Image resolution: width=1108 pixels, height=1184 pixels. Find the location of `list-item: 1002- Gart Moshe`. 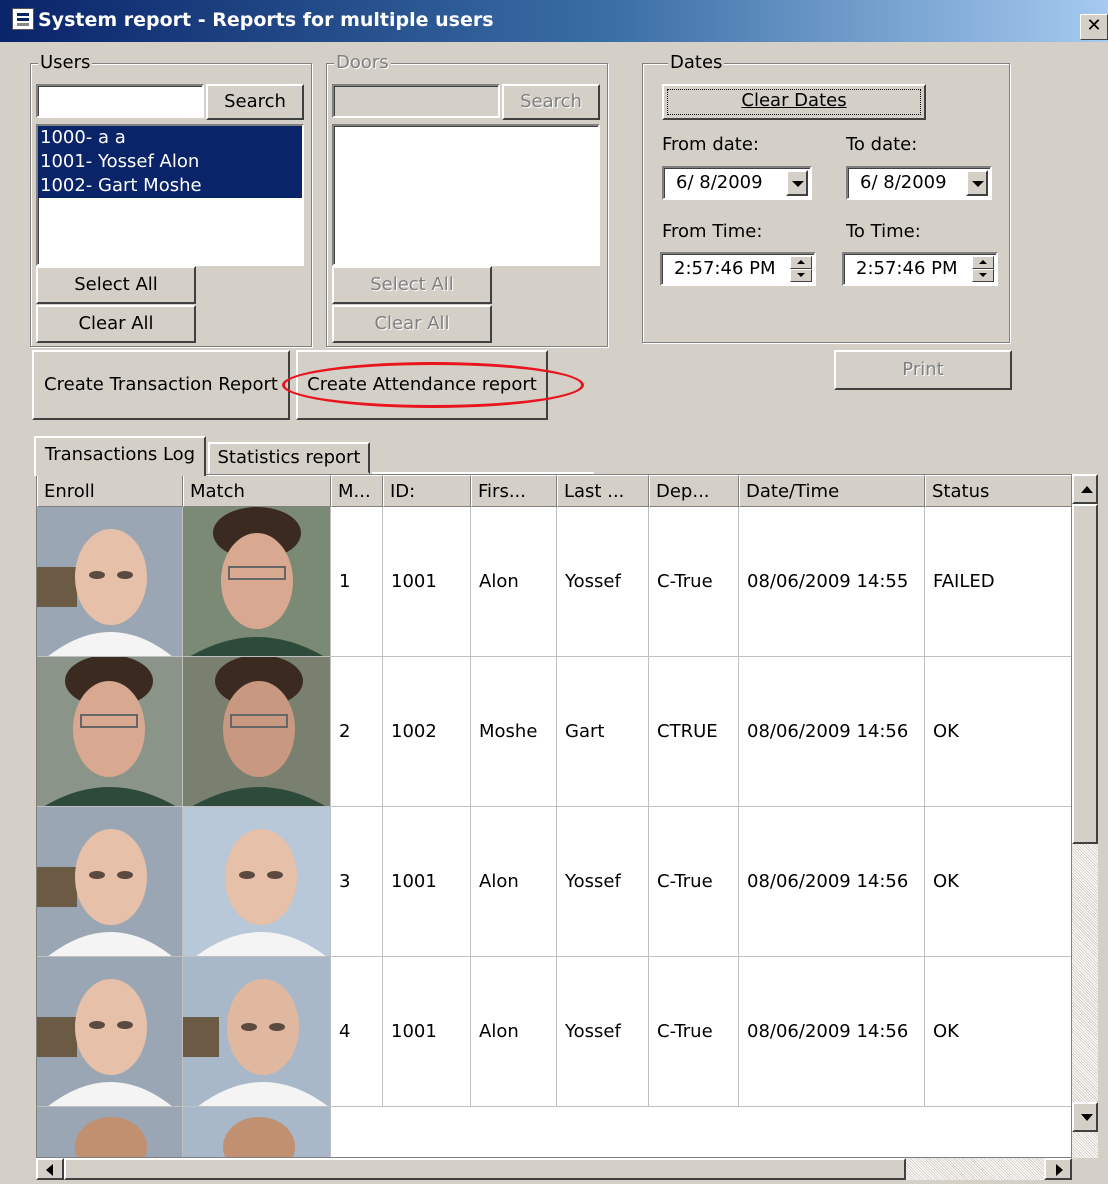

list-item: 1002- Gart Moshe is located at coordinates (170, 186).